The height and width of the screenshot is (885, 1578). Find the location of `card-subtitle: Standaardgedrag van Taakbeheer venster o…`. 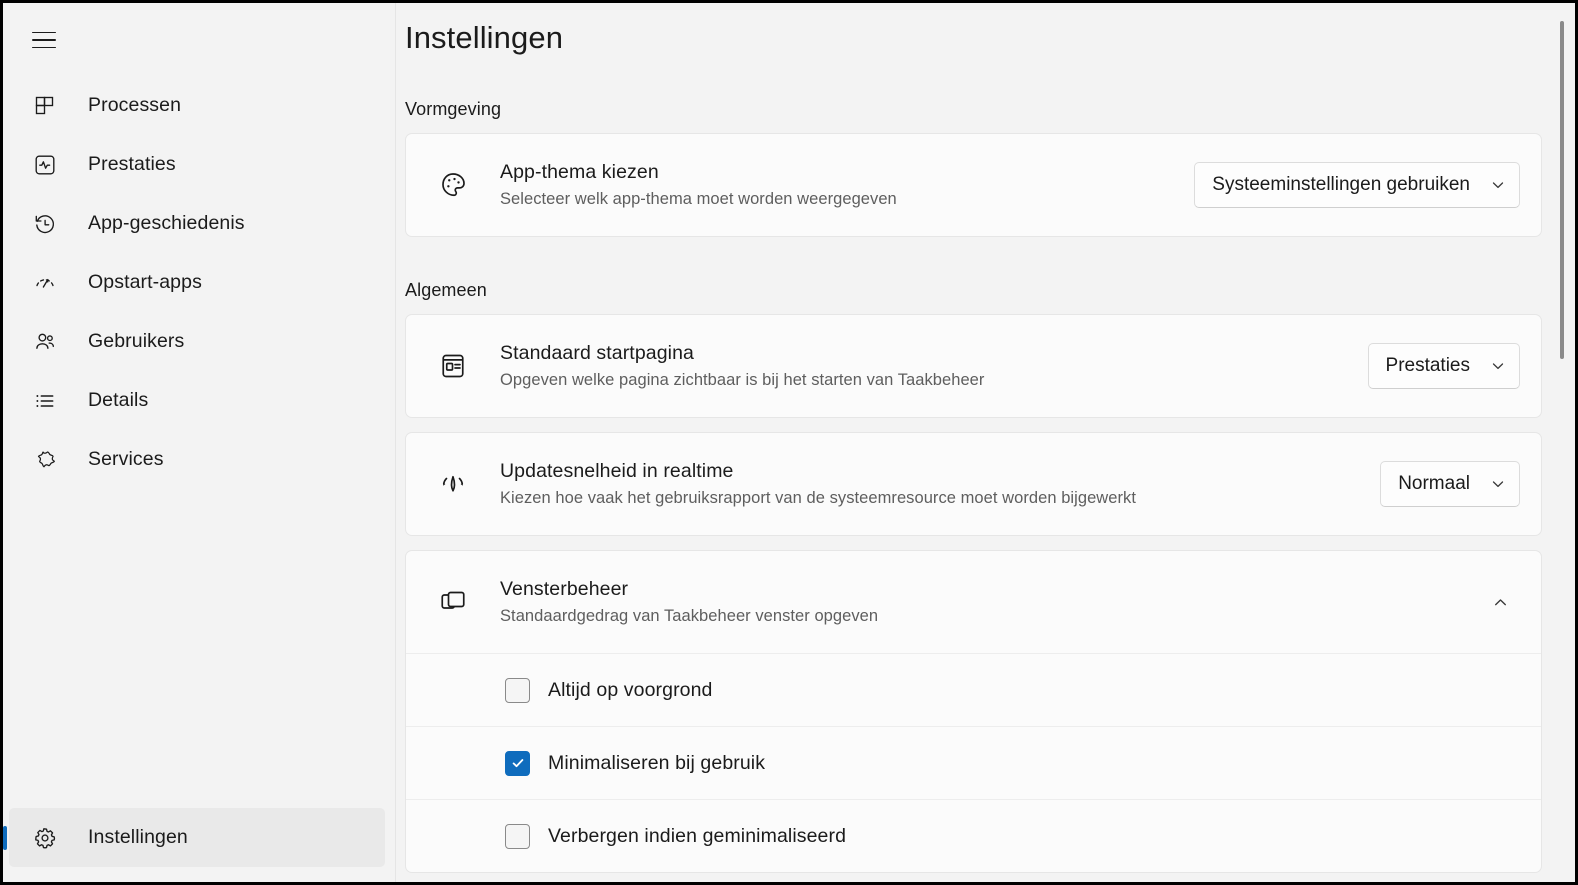

card-subtitle: Standaardgedrag van Taakbeheer venster o… is located at coordinates (689, 616).